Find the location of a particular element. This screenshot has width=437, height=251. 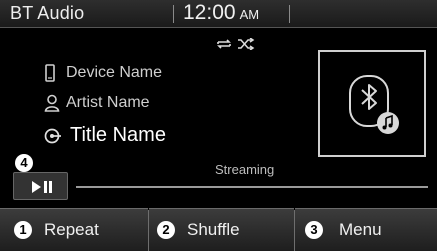

album-art is located at coordinates (372, 103).